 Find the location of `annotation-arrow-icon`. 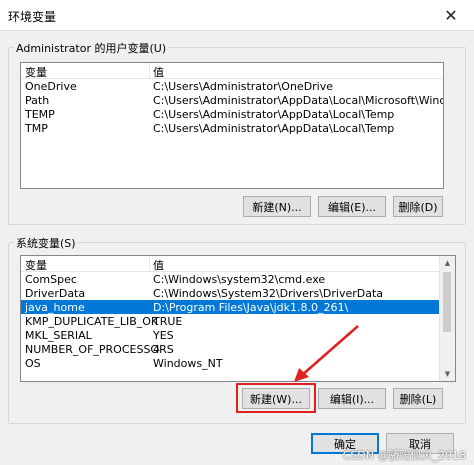

annotation-arrow-icon is located at coordinates (326, 353).